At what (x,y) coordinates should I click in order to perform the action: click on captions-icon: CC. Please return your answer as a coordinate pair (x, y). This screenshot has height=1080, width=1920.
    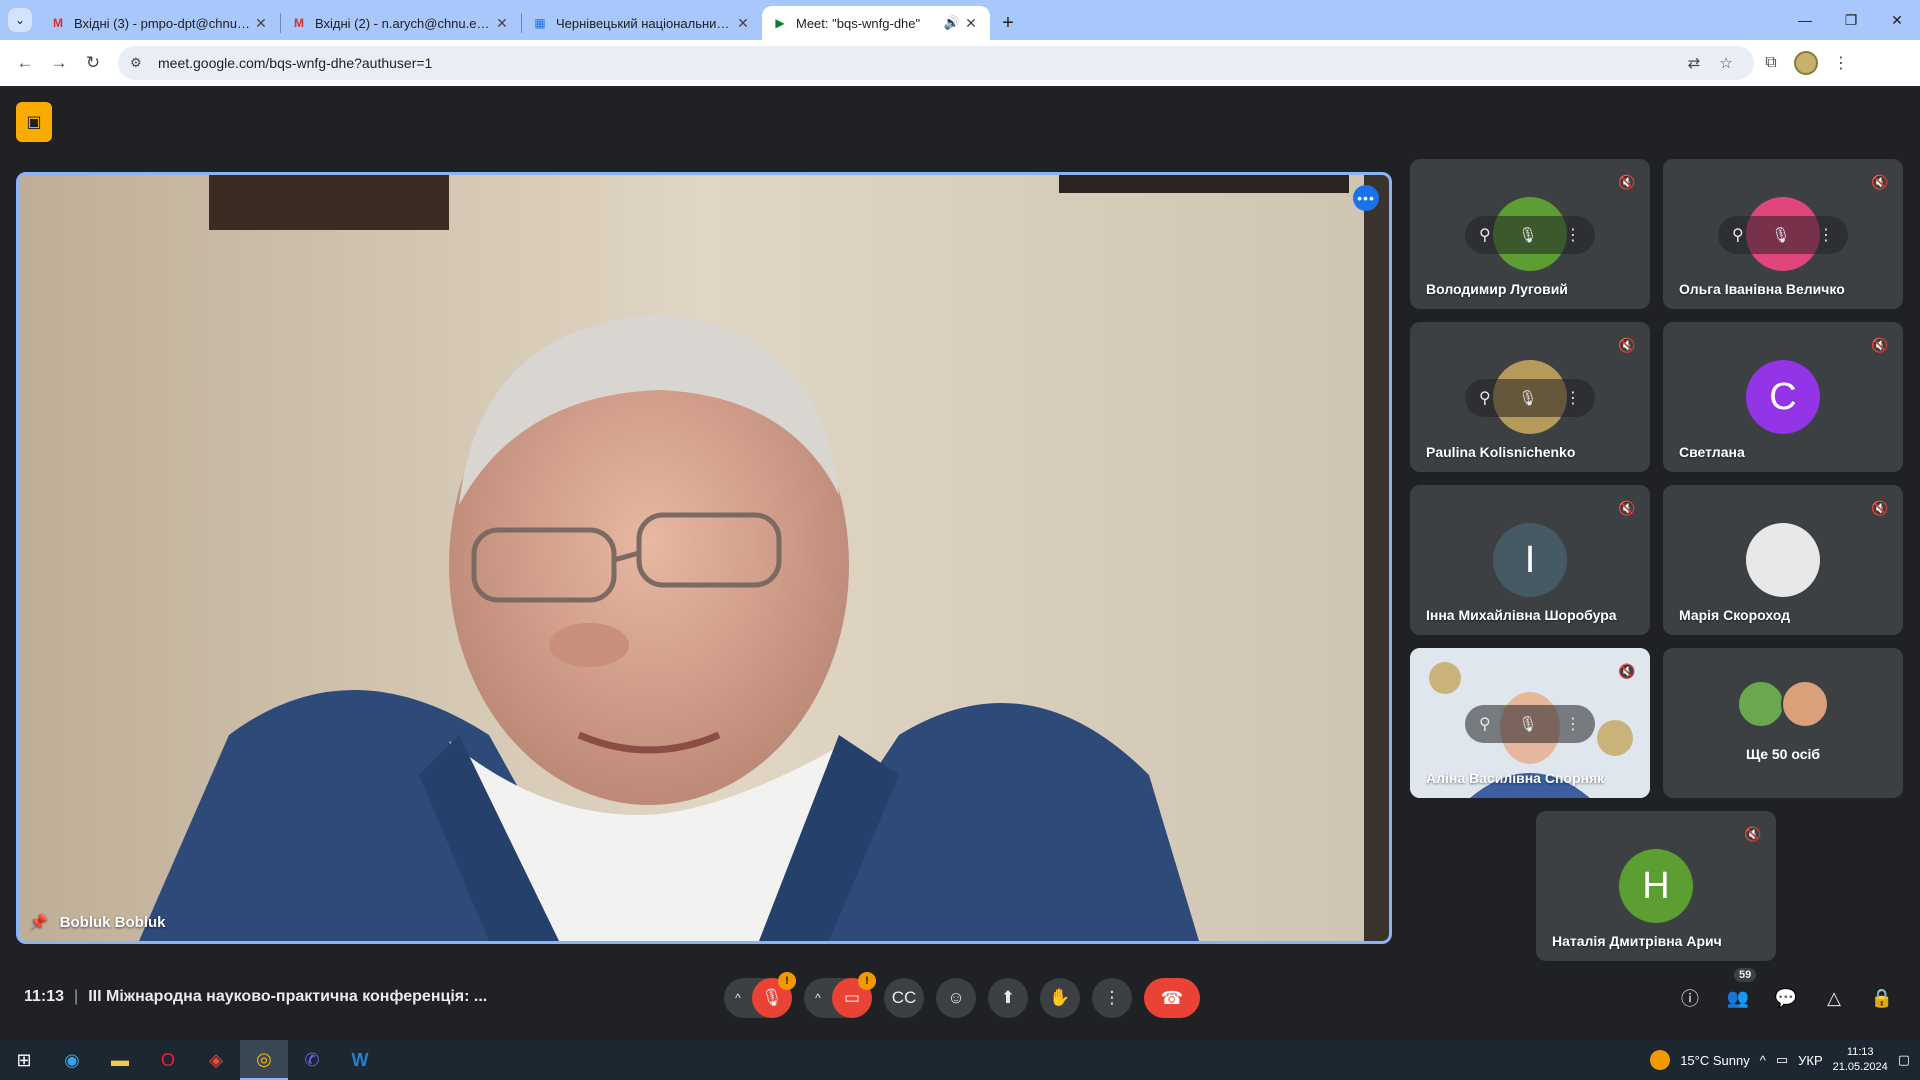
    Looking at the image, I should click on (904, 997).